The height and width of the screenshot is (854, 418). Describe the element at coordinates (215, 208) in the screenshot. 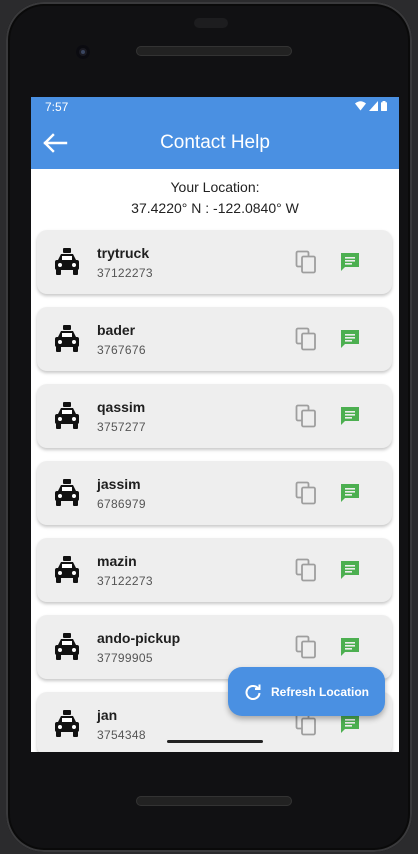

I see `location-coordinates: 37.4220° N : -122.0840° W` at that location.